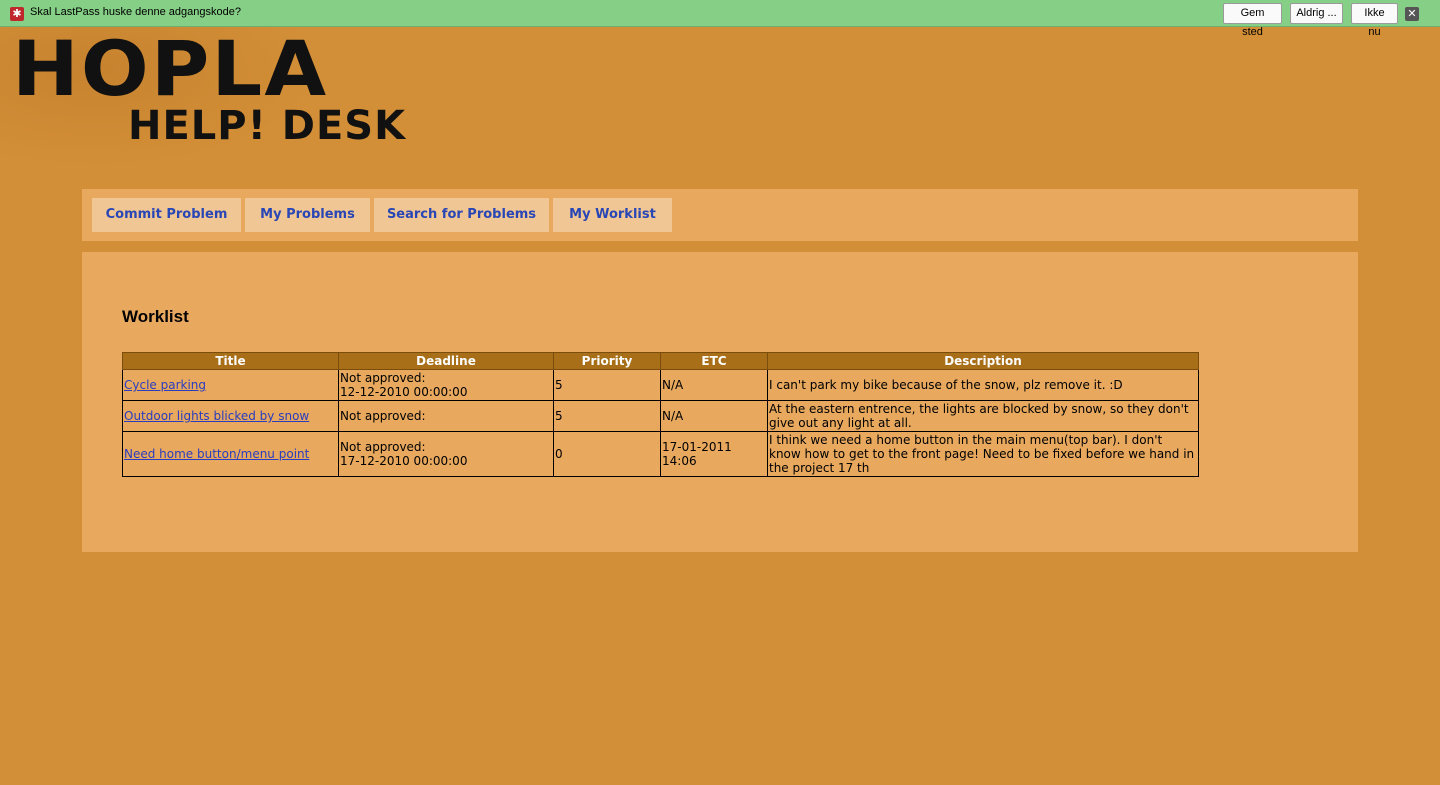  What do you see at coordinates (166, 215) in the screenshot?
I see `menu-item-commit-problem: Commit Problem` at bounding box center [166, 215].